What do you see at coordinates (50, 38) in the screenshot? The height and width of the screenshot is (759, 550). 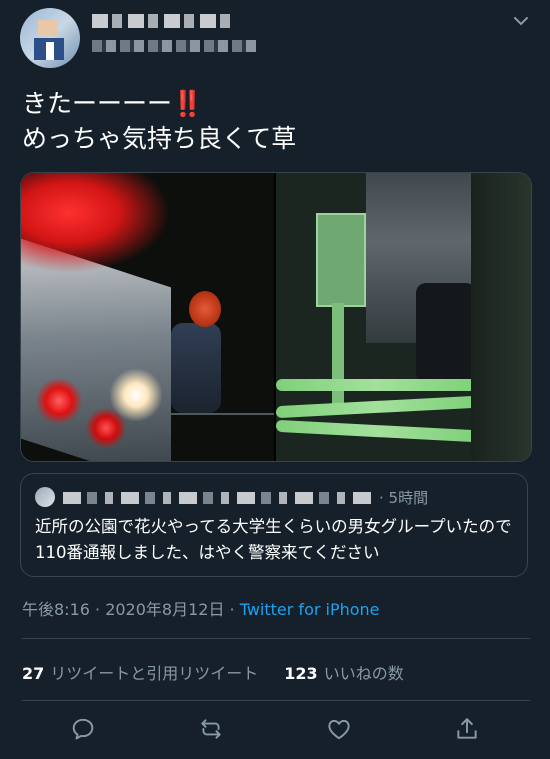 I see `author-avatar` at bounding box center [50, 38].